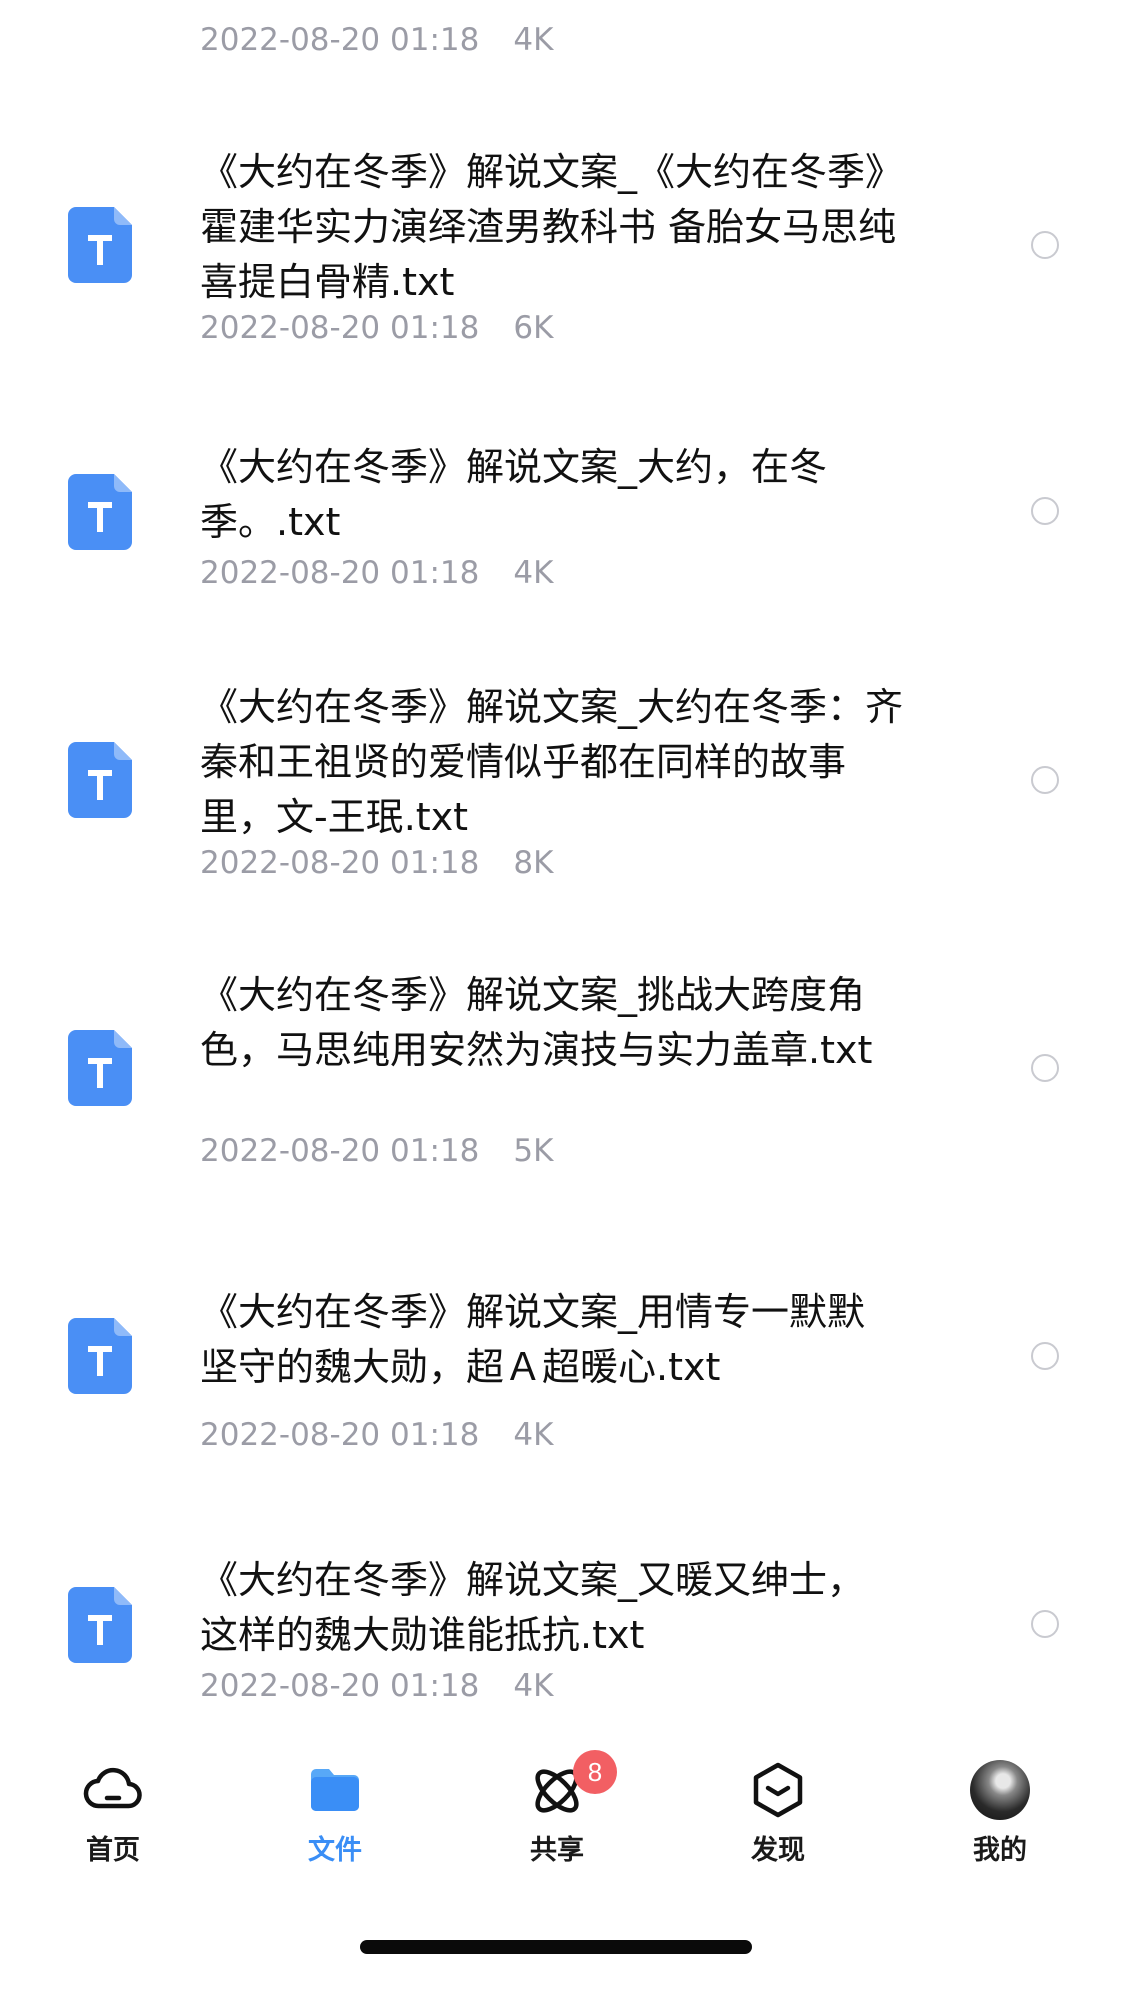 Image resolution: width=1126 pixels, height=2000 pixels. Describe the element at coordinates (595, 1772) in the screenshot. I see `notification-badge: 8` at that location.